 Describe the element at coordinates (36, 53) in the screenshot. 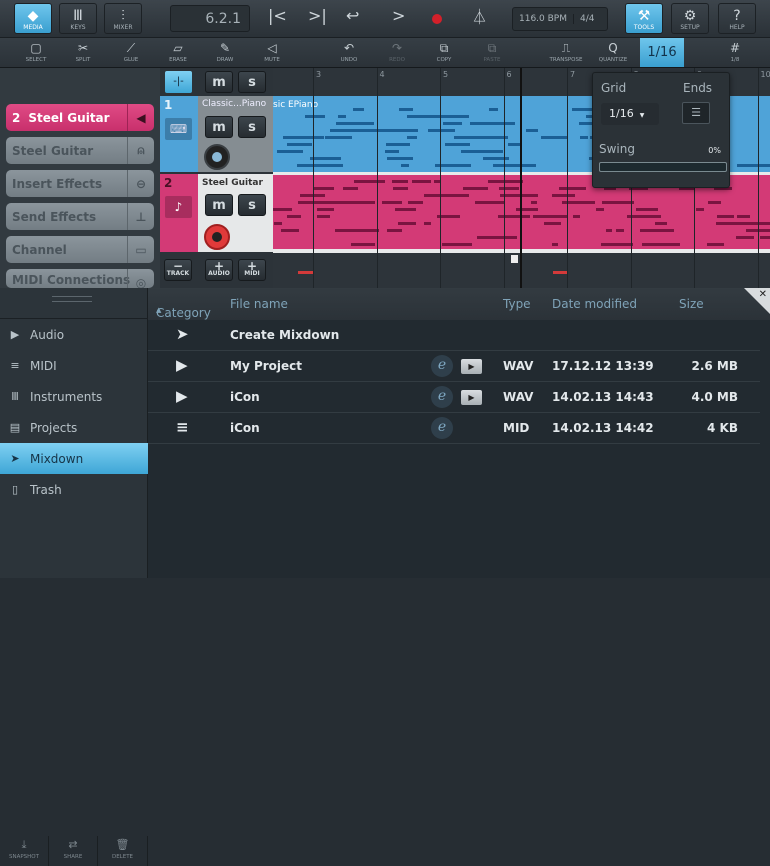

I see `select-tool: ▢SELECT` at that location.